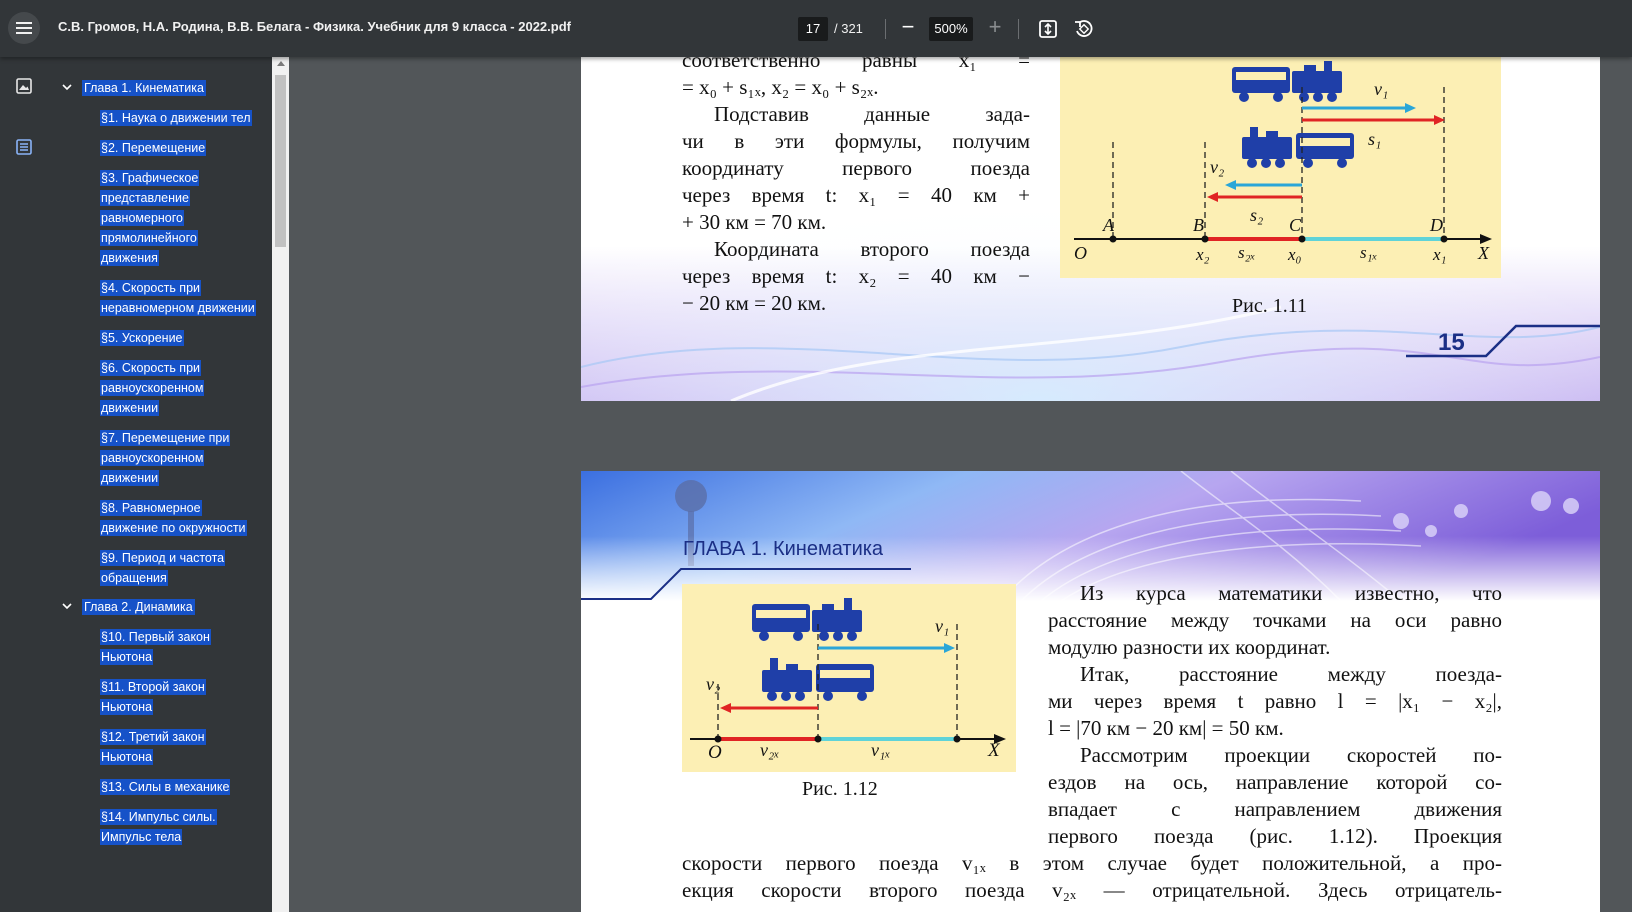  What do you see at coordinates (24, 86) in the screenshot?
I see `thumbnail-icon` at bounding box center [24, 86].